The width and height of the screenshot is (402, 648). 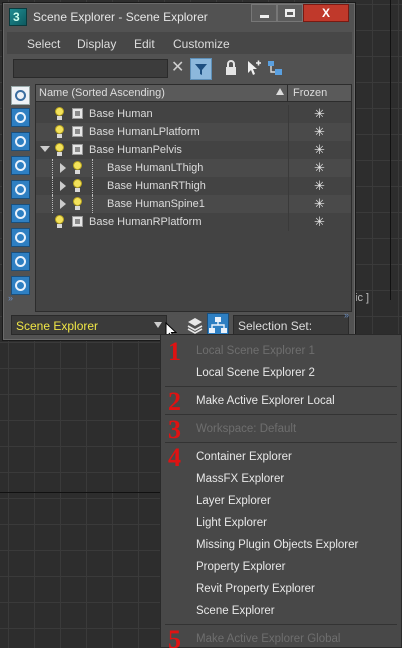 I want to click on context-menu-item: Scene Explorer, so click(x=235, y=611).